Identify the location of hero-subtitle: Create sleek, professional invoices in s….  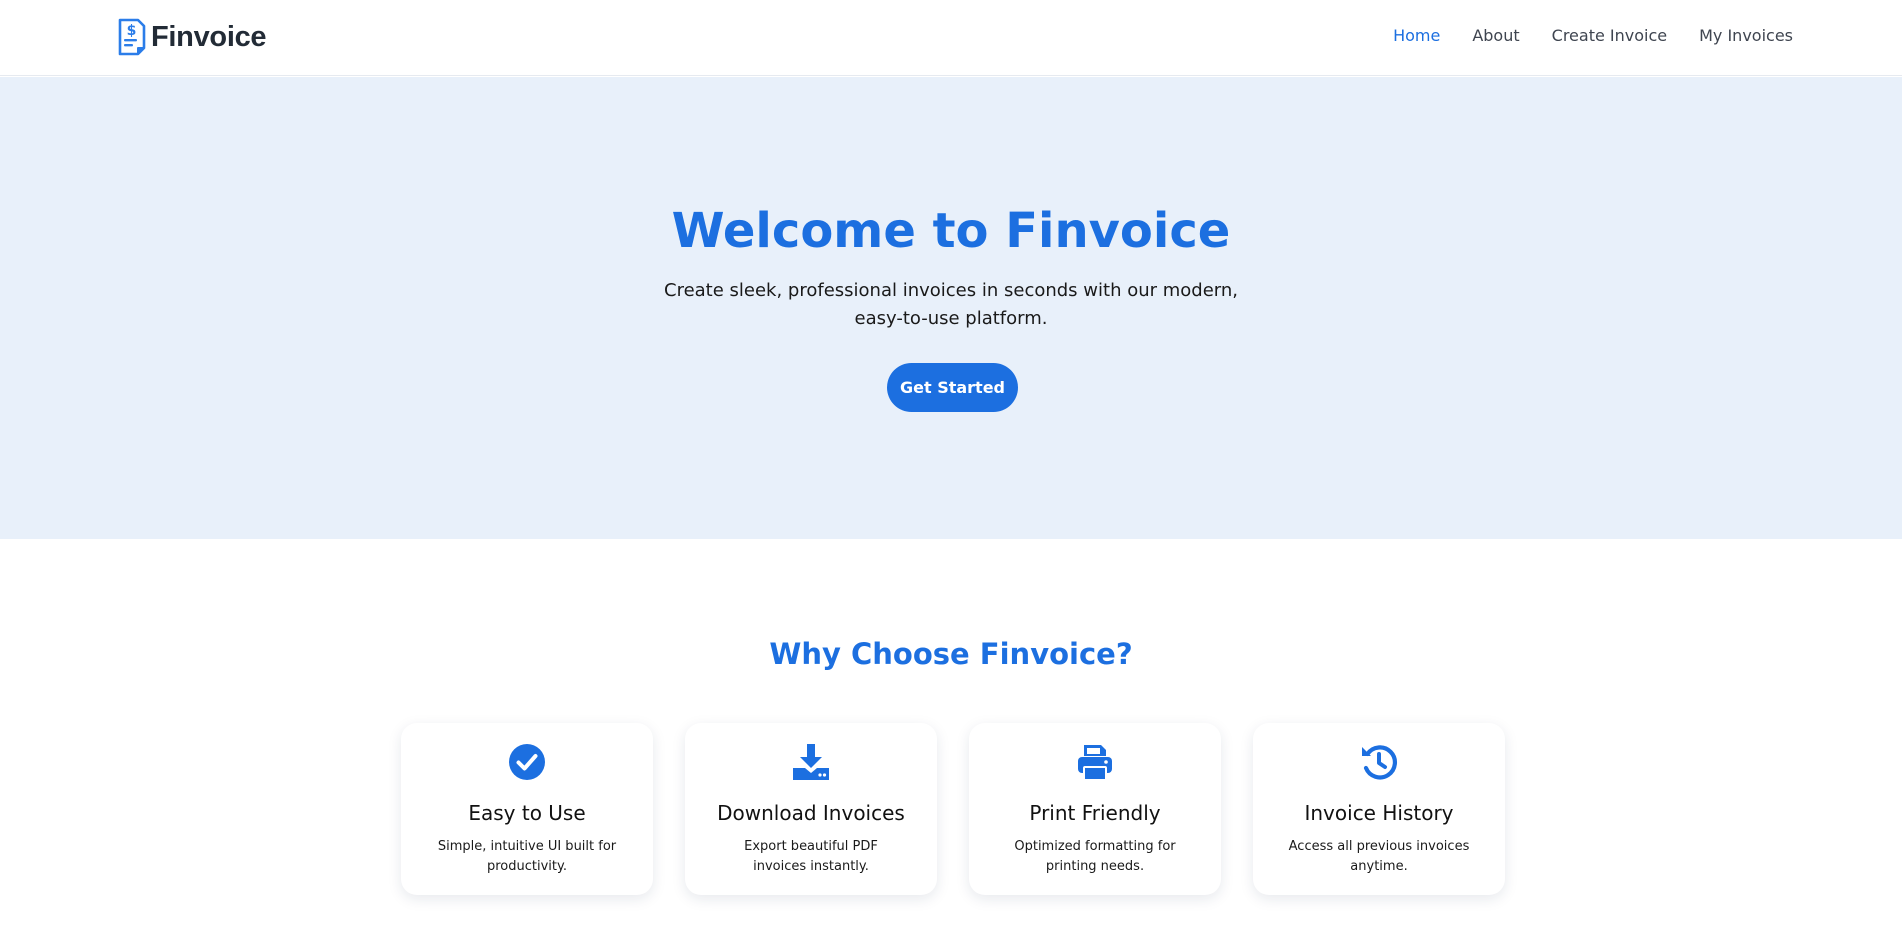
(951, 304).